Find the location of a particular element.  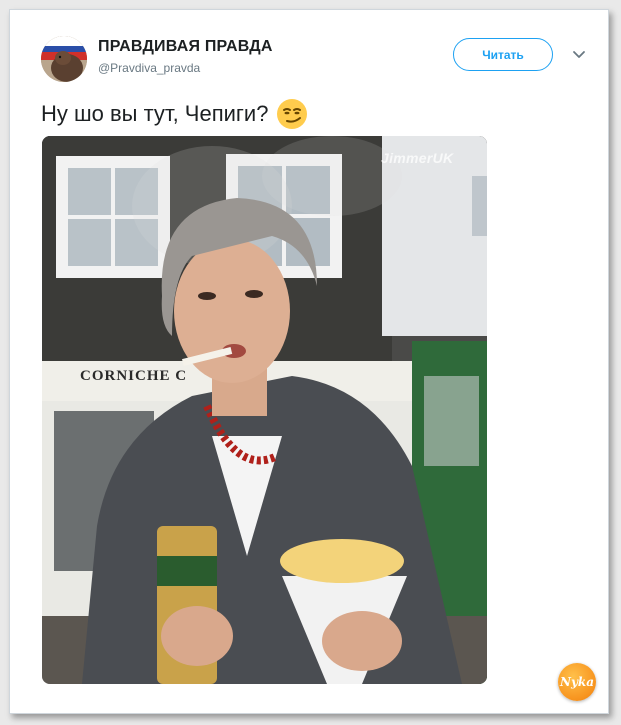

follow-button: Читать is located at coordinates (503, 54).